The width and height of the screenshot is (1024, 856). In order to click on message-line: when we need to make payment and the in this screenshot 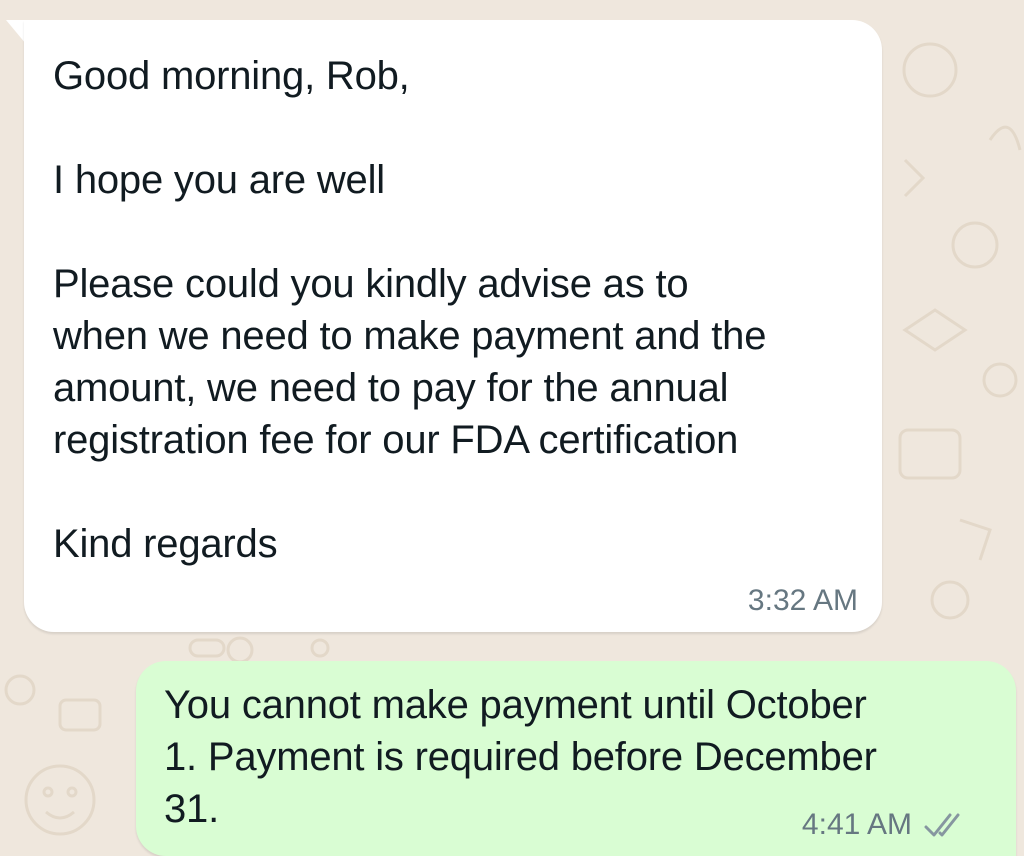, I will do `click(410, 336)`.